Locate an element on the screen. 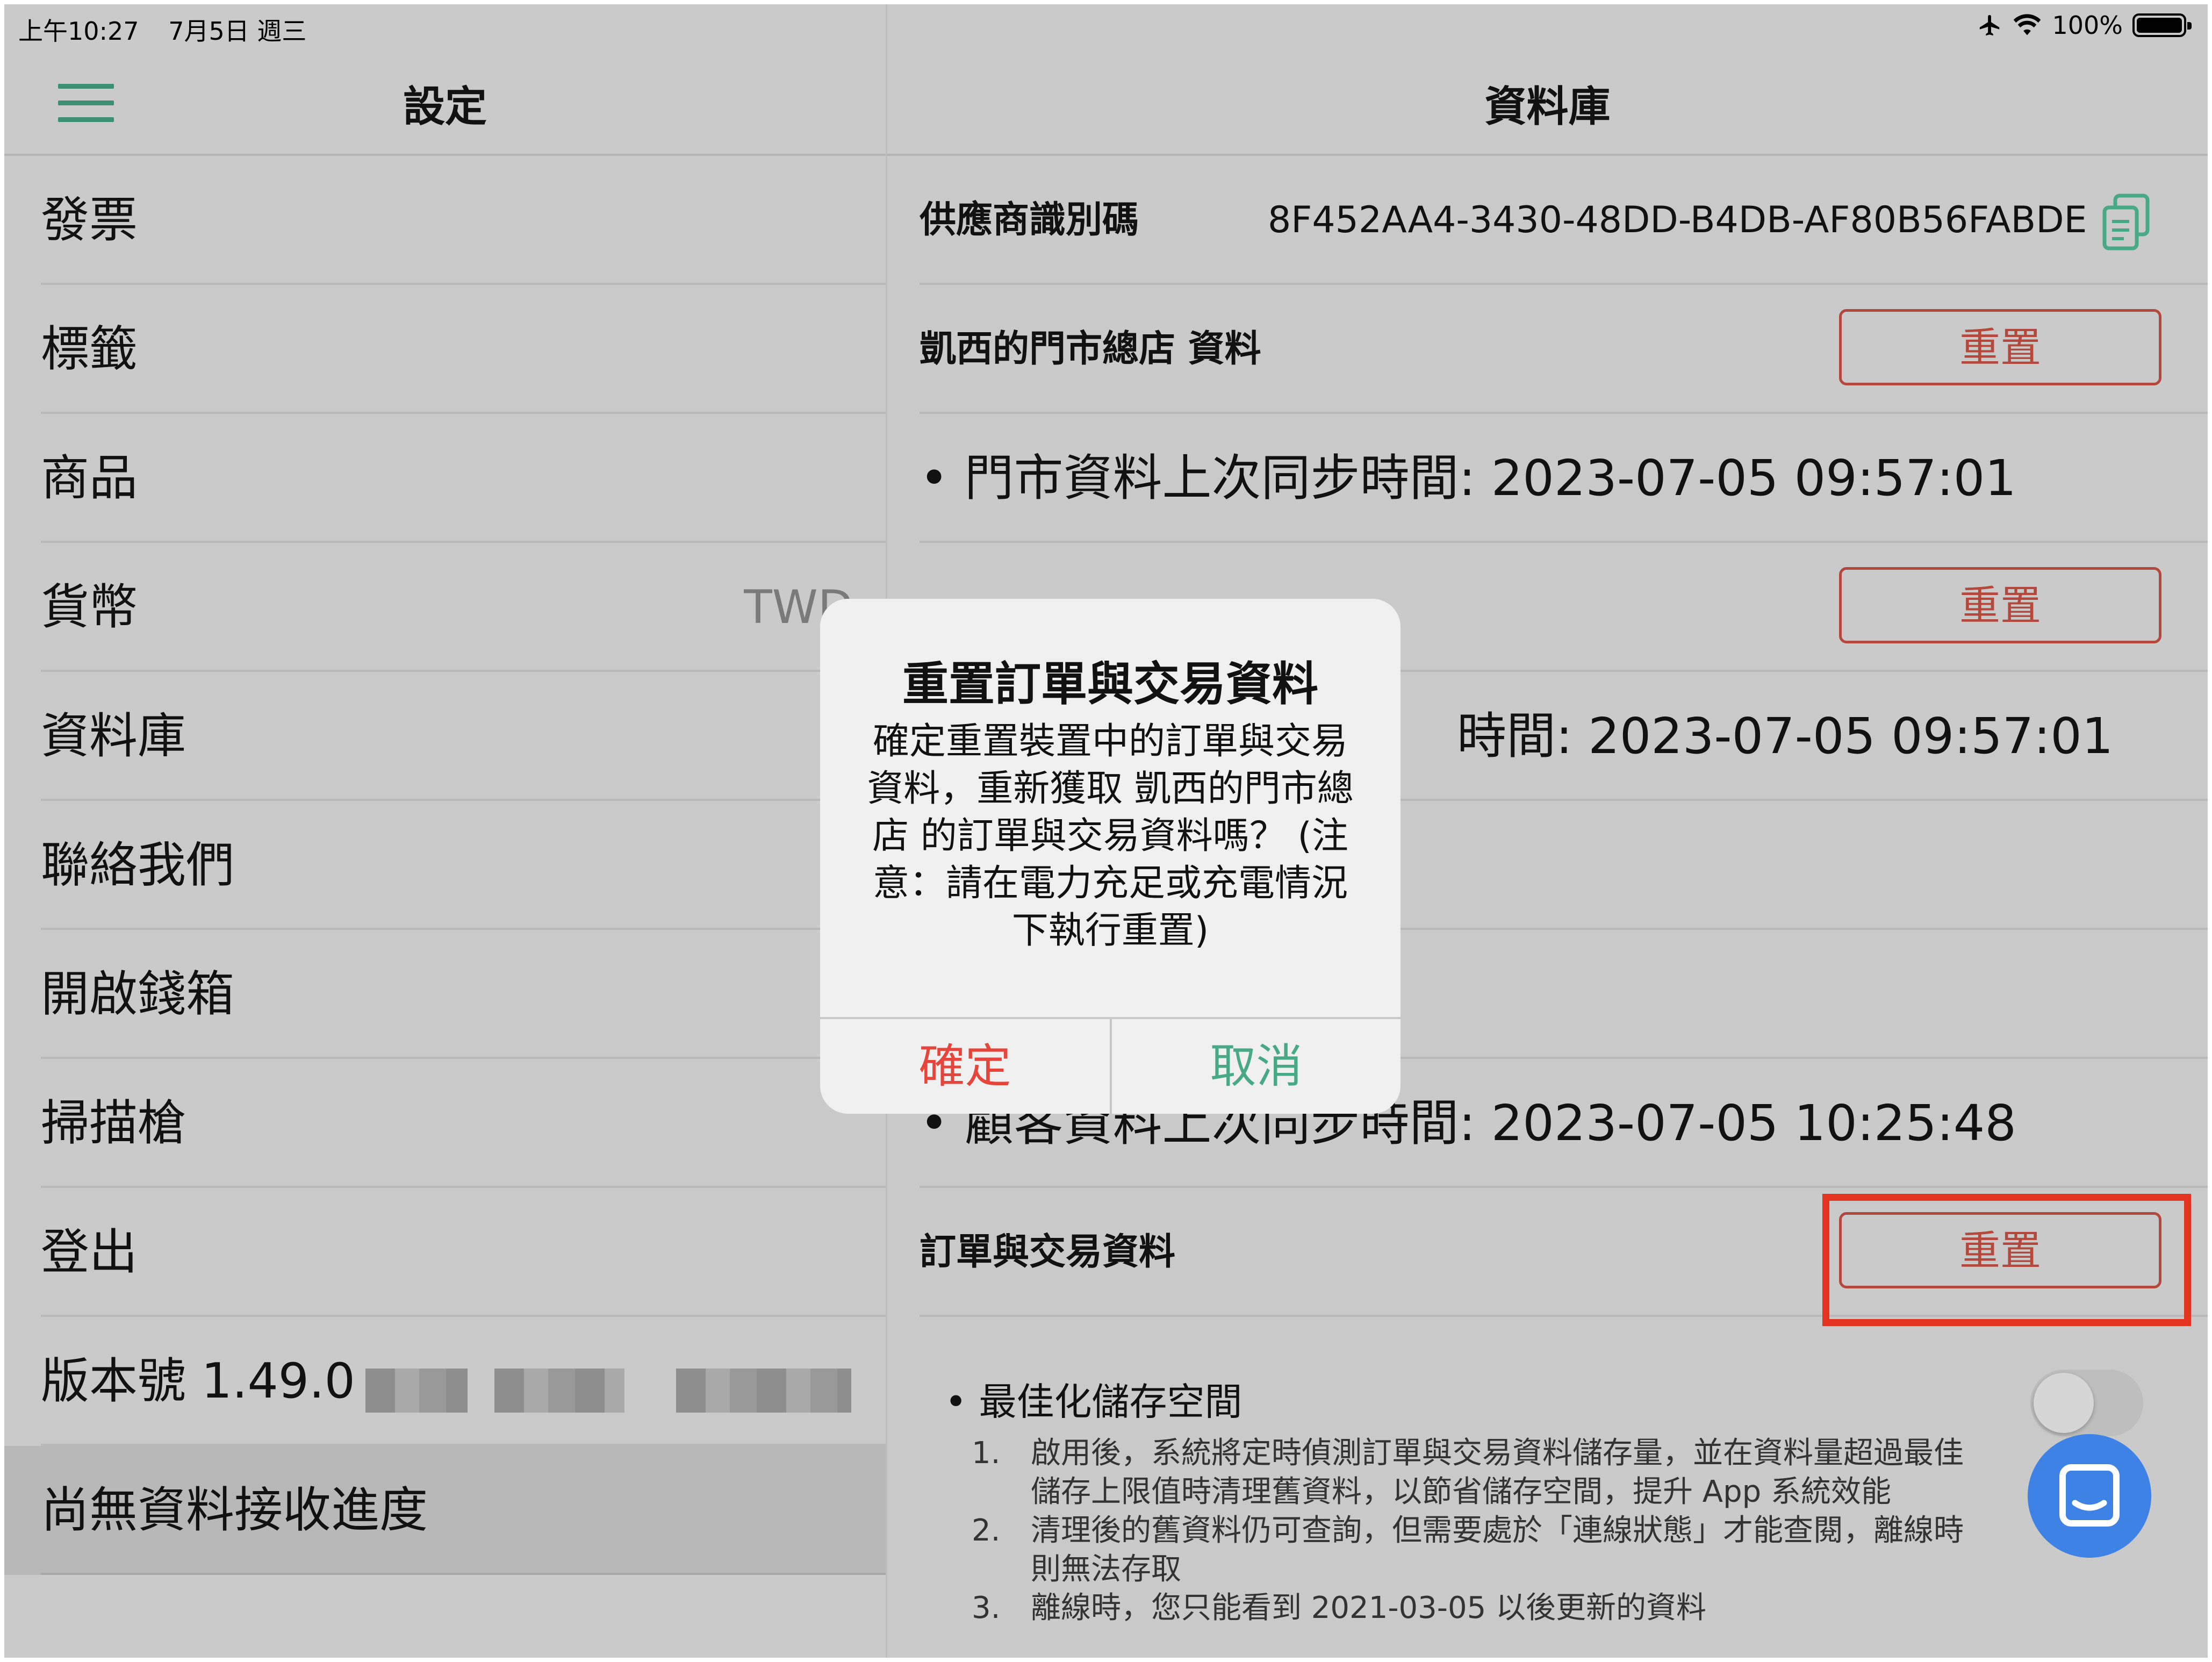 The width and height of the screenshot is (2212, 1662). menu-item-label: 開啟錢箱 is located at coordinates (137, 994).